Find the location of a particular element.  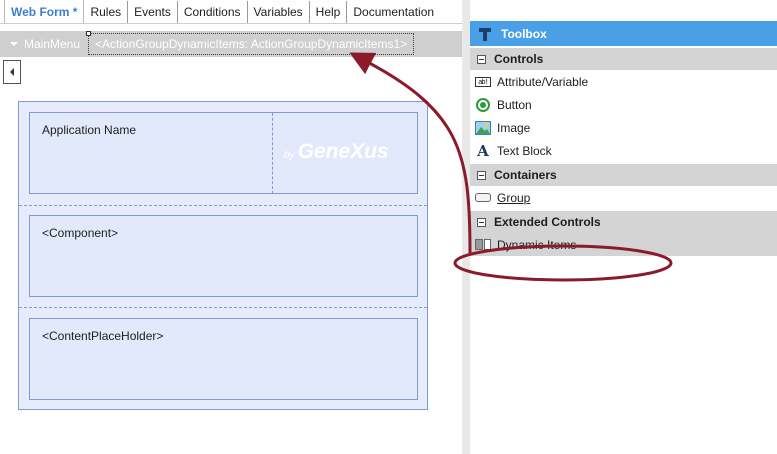

chevron-left-icon is located at coordinates (12, 72).